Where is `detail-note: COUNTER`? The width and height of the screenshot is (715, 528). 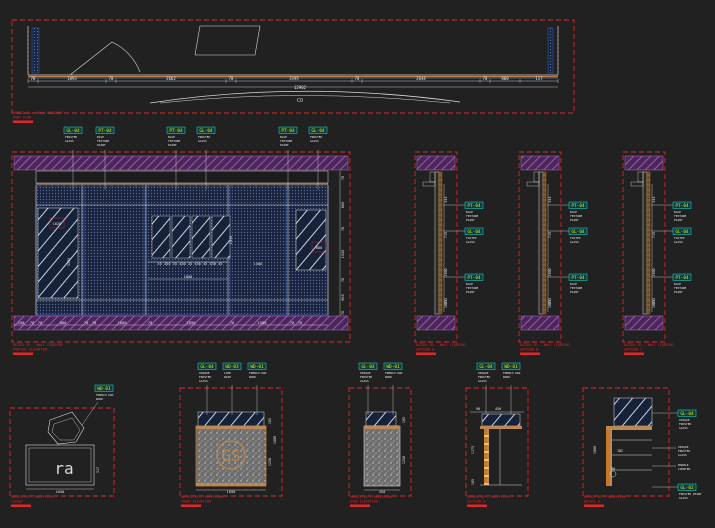
detail-note: COUNTER is located at coordinates (684, 469).